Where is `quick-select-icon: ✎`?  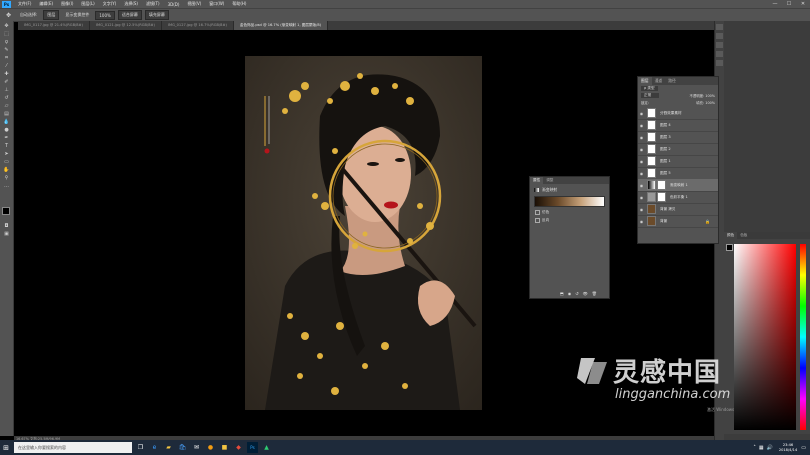
quick-select-icon: ✎ is located at coordinates (6, 49).